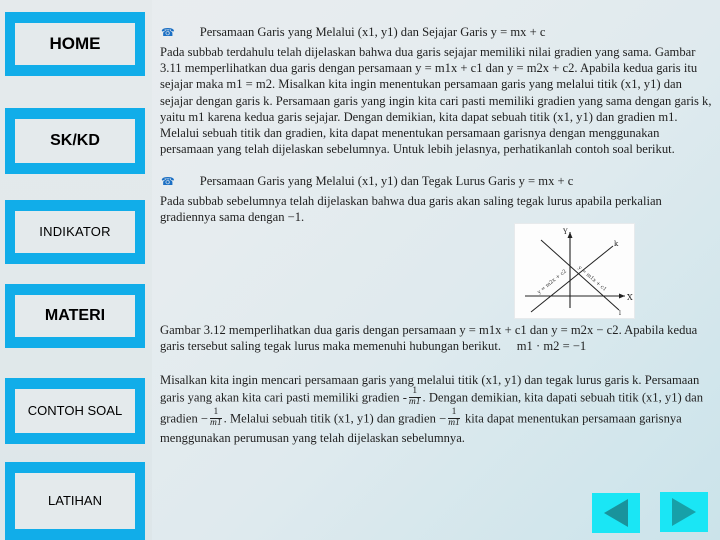  I want to click on relation-formula: m1 · m2 = −1, so click(551, 346).